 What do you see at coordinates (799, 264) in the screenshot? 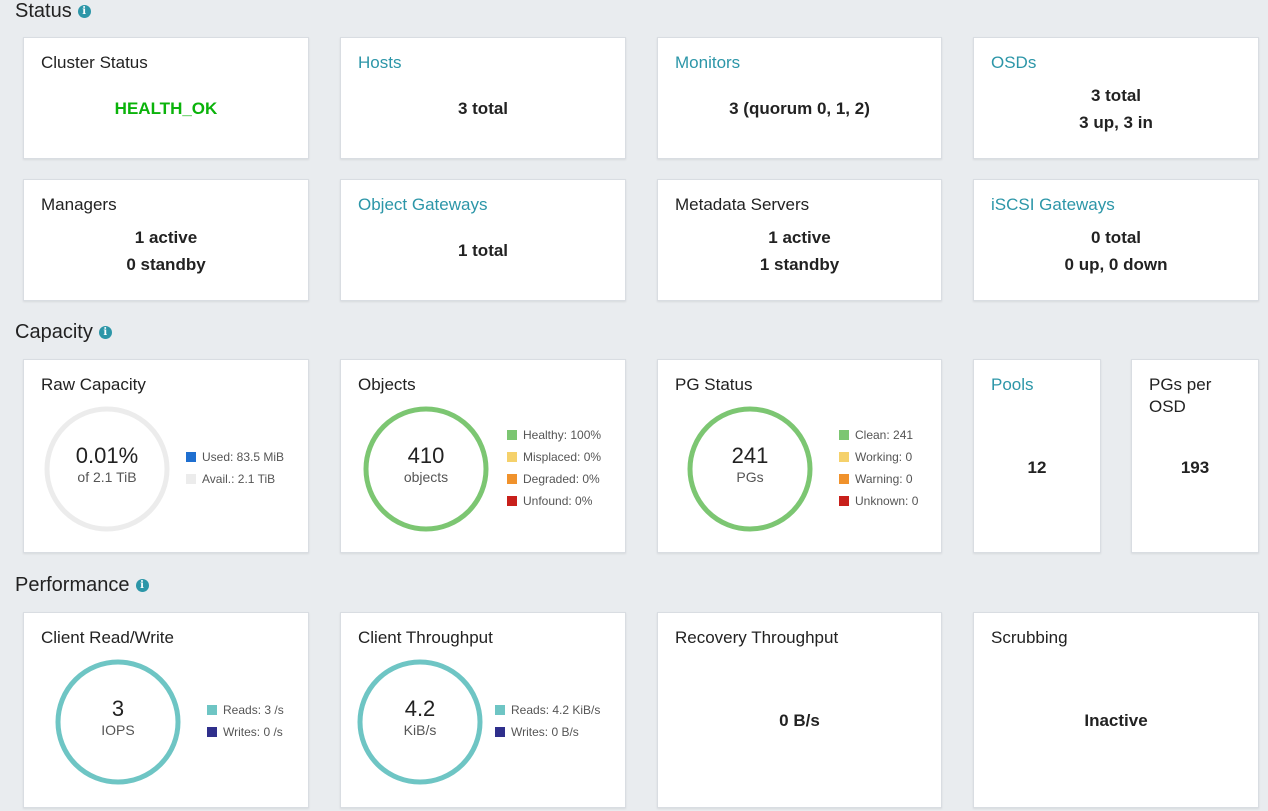
I see `mds-standby: 1 standby` at bounding box center [799, 264].